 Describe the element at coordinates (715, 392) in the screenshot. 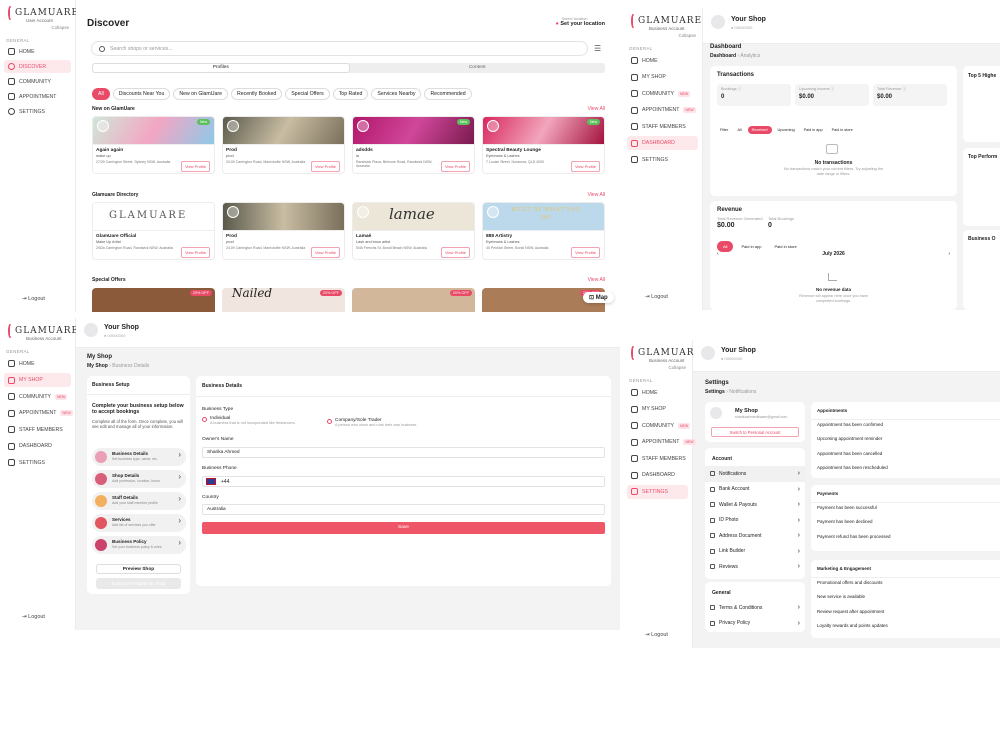

I see `breadcrumb: Settings` at that location.